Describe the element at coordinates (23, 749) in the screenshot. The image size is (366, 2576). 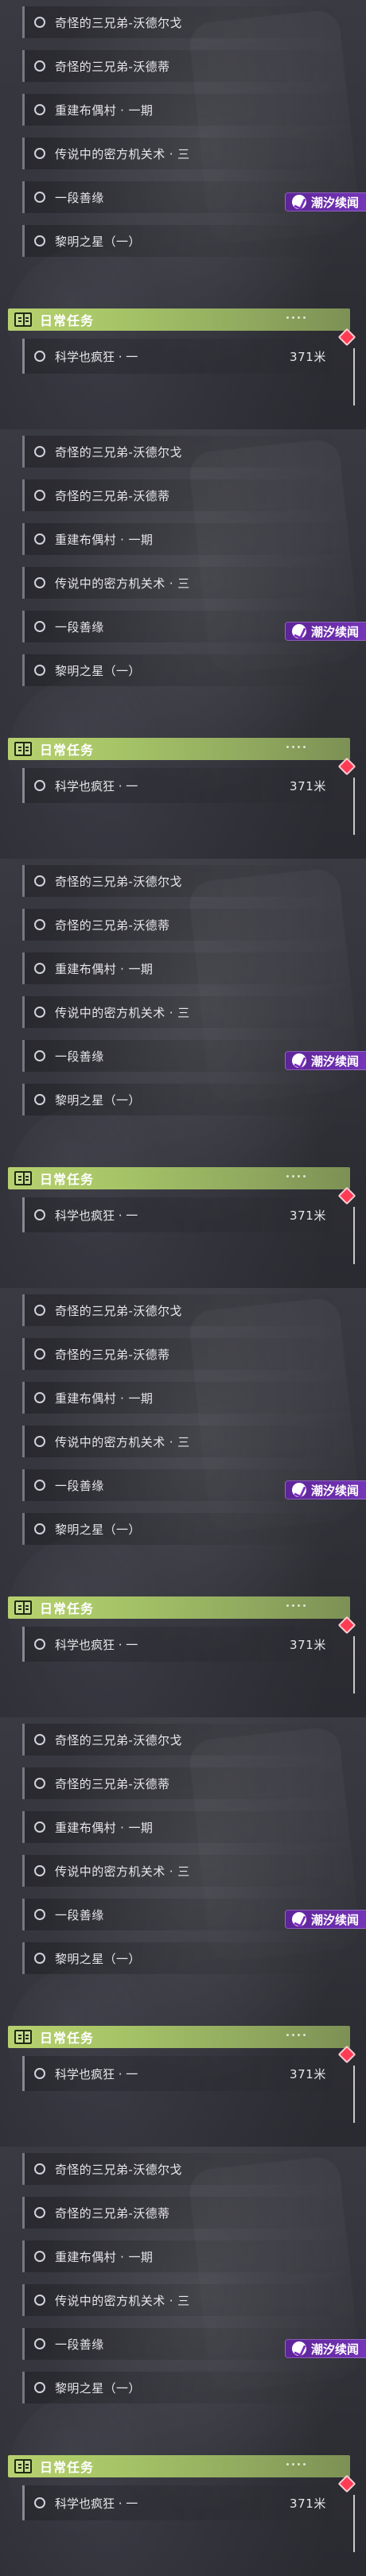
I see `book-icon` at that location.